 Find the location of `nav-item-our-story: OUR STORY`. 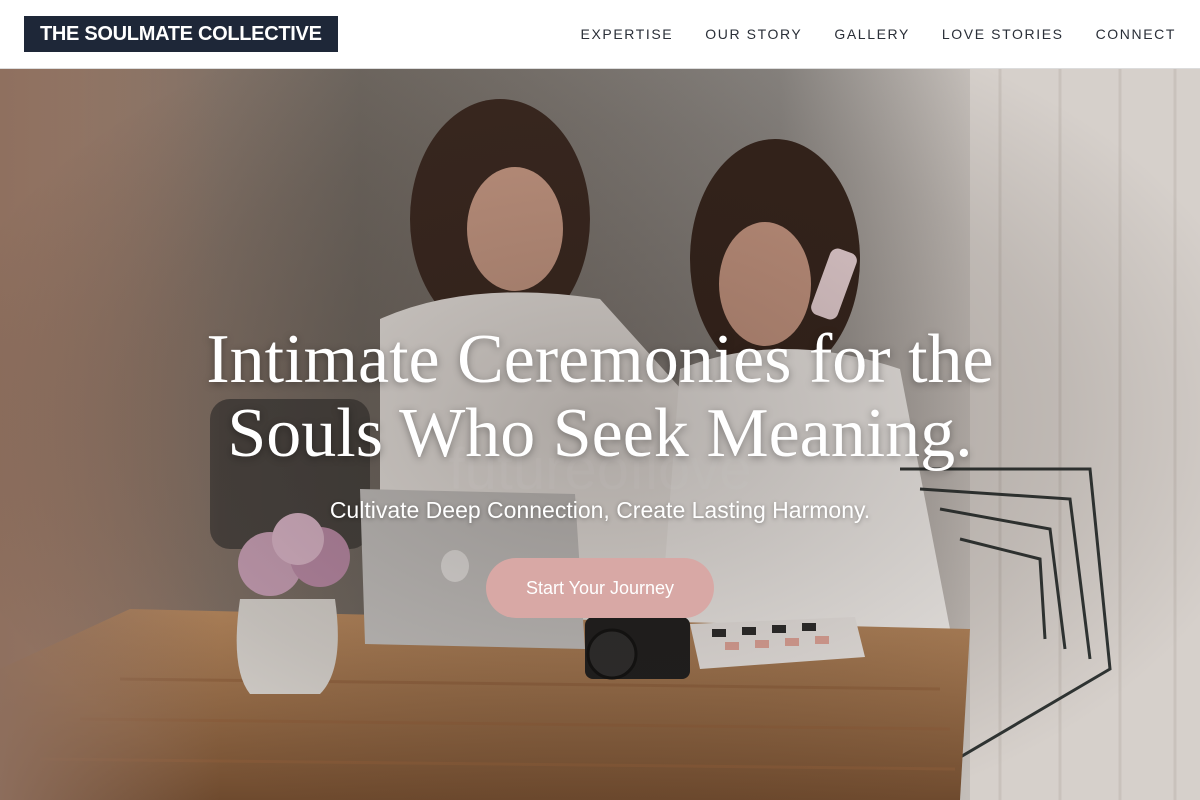

nav-item-our-story: OUR STORY is located at coordinates (753, 34).